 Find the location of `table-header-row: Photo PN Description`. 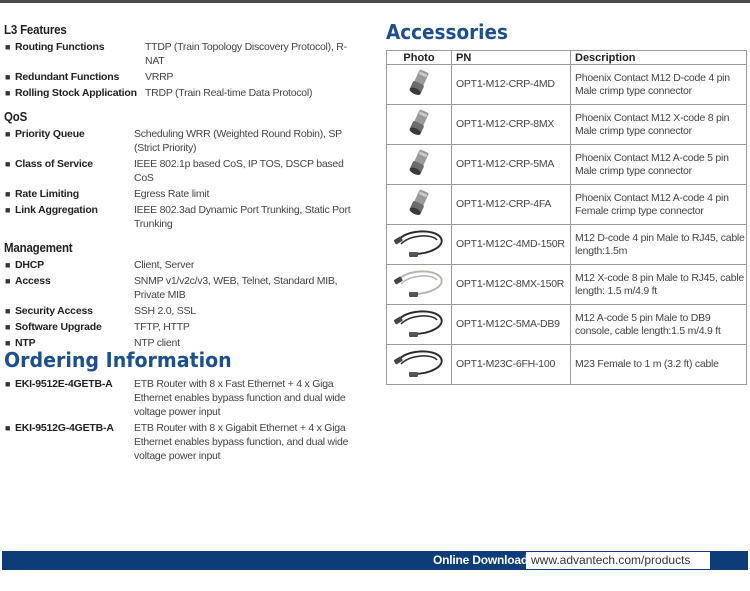

table-header-row: Photo PN Description is located at coordinates (566, 57).